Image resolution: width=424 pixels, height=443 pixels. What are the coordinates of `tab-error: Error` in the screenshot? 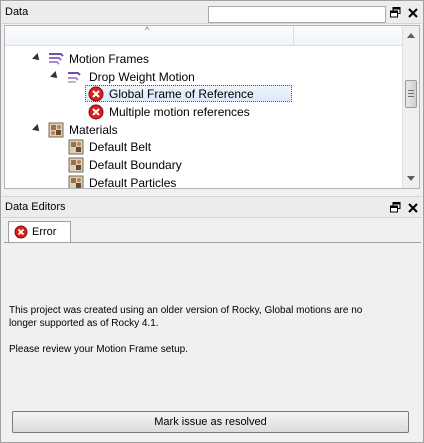 It's located at (39, 232).